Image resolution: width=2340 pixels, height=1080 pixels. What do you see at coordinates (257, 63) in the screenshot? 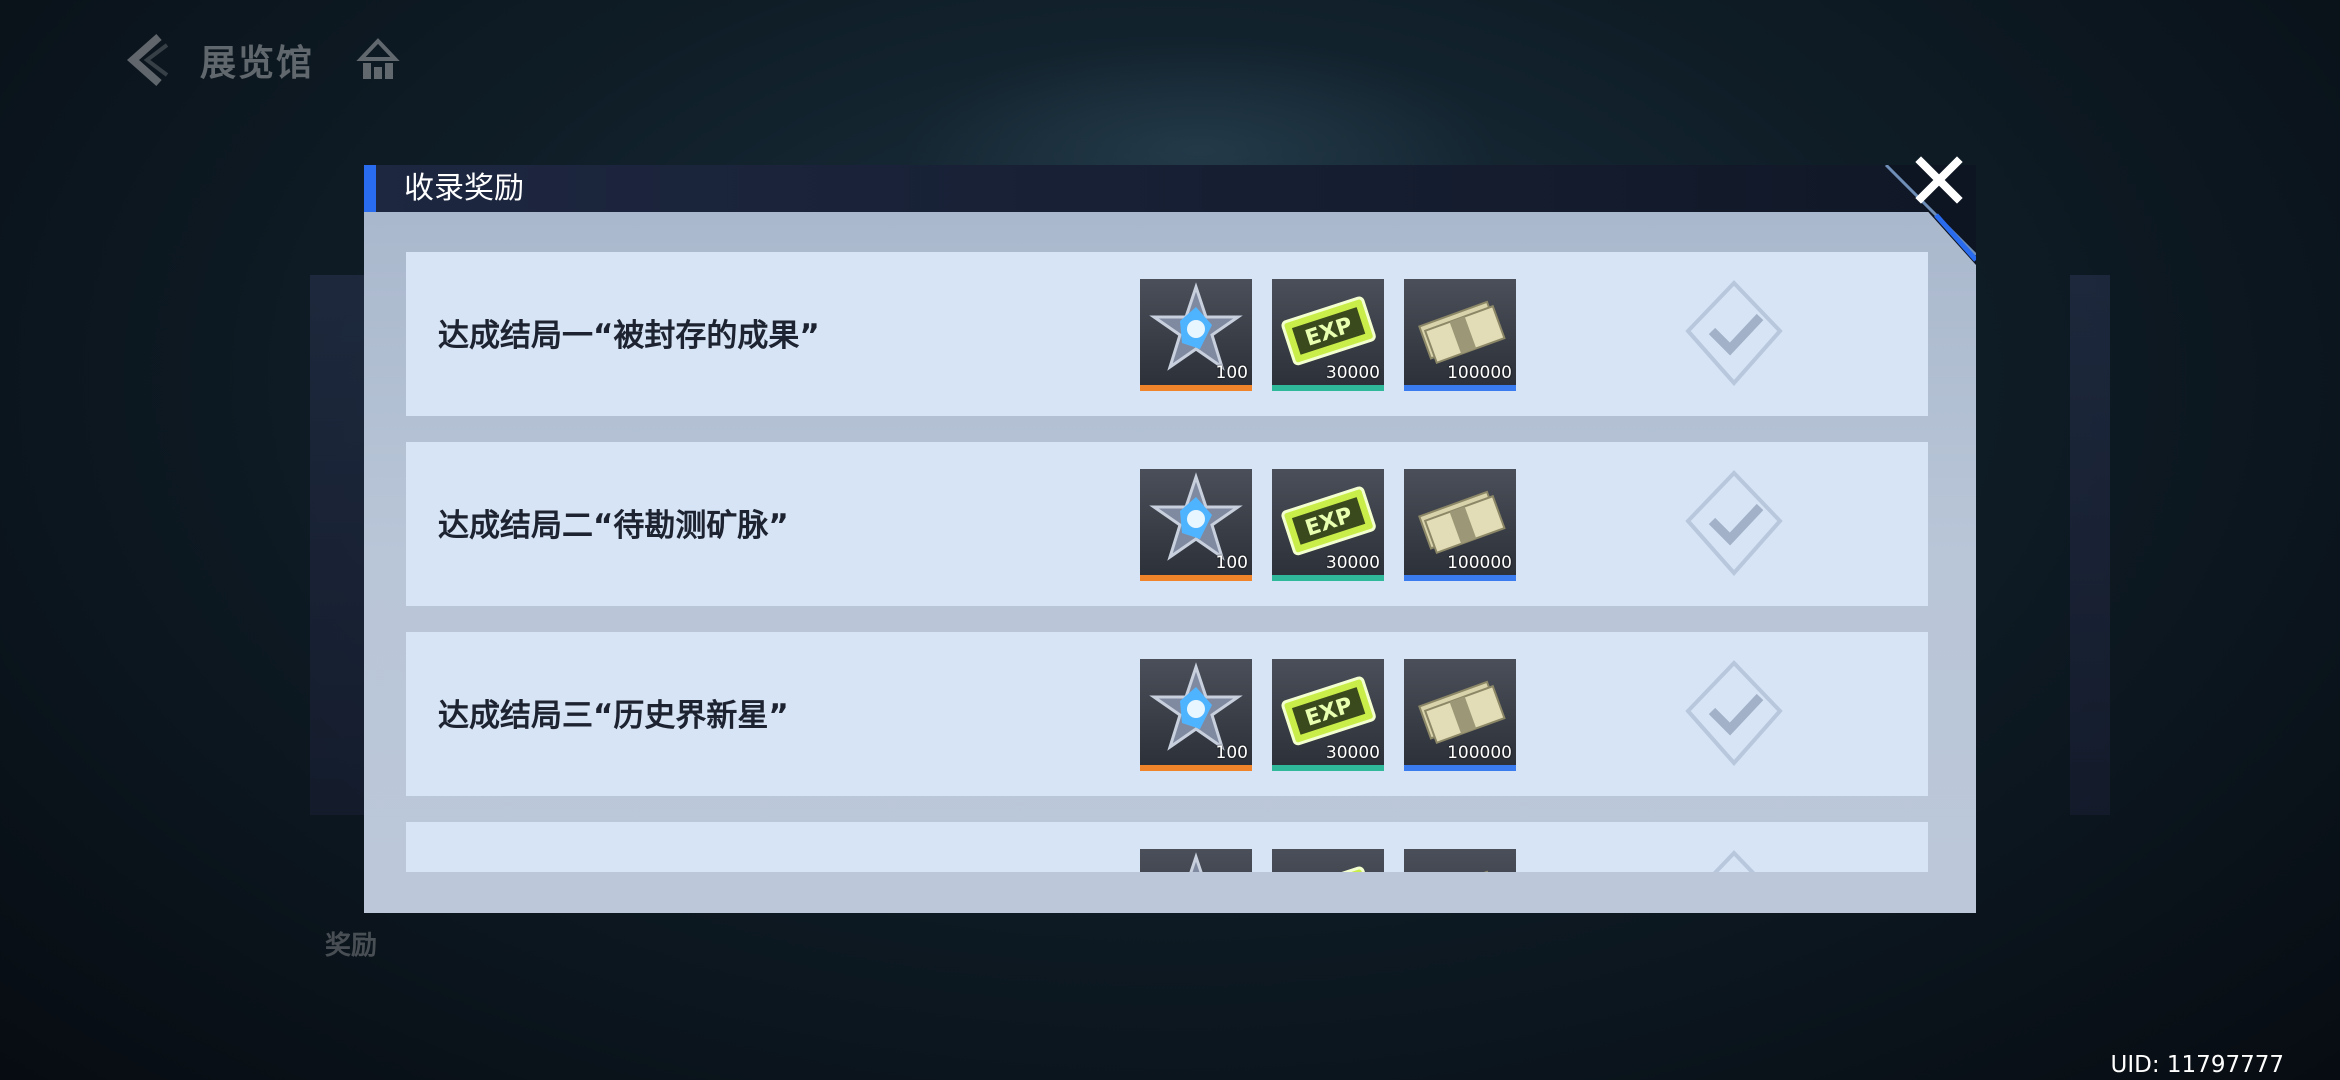
I see `page-title: 展览馆` at bounding box center [257, 63].